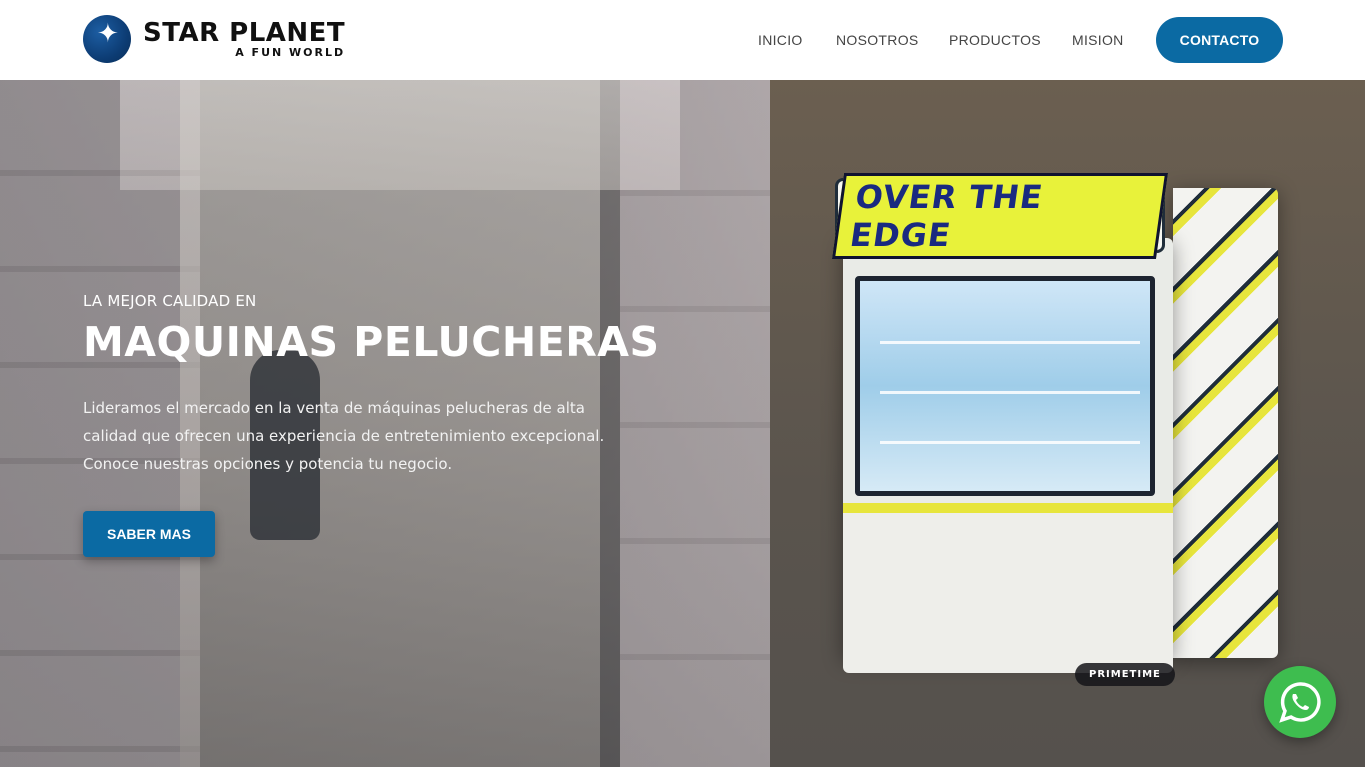  What do you see at coordinates (244, 33) in the screenshot?
I see `brand-name: STAR PLANET` at bounding box center [244, 33].